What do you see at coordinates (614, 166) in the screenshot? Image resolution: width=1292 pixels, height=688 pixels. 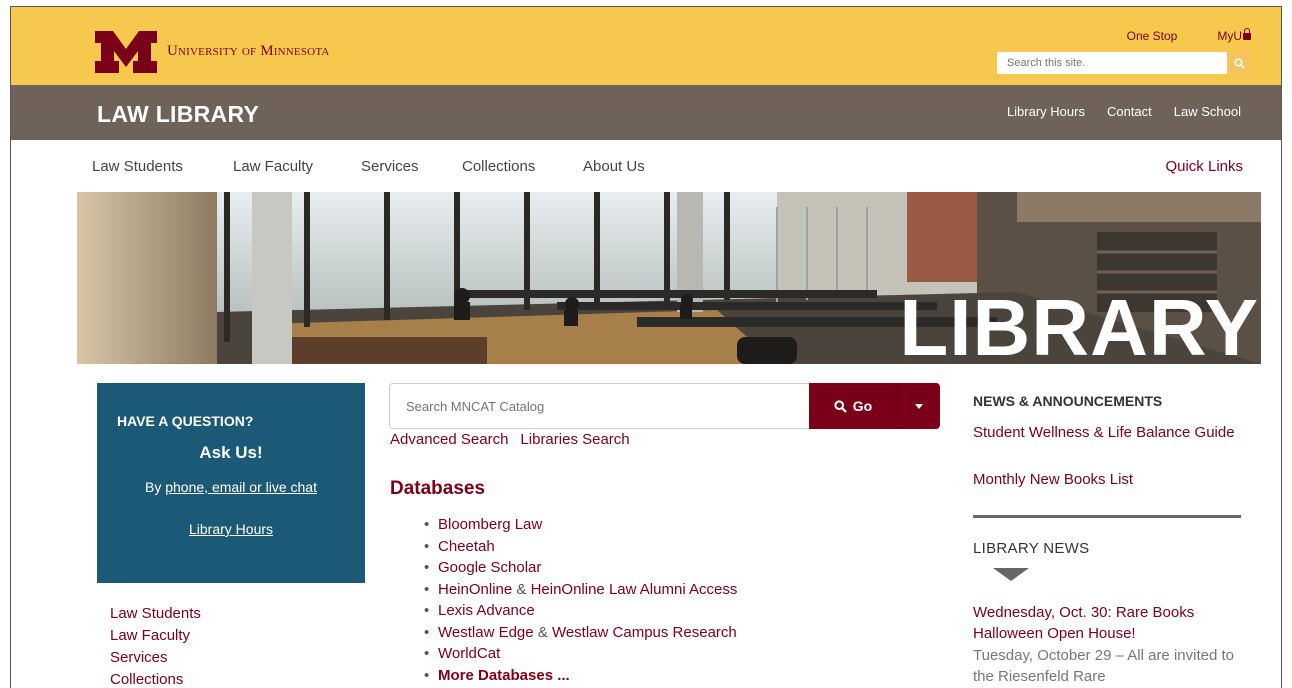 I see `nav-item-about-us: About Us` at bounding box center [614, 166].